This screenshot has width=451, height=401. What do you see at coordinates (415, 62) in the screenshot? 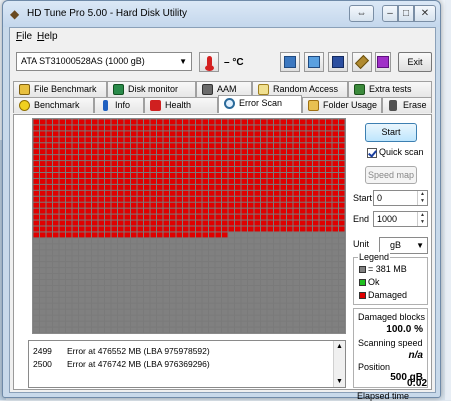
I see `exit-button: Exit` at bounding box center [415, 62].